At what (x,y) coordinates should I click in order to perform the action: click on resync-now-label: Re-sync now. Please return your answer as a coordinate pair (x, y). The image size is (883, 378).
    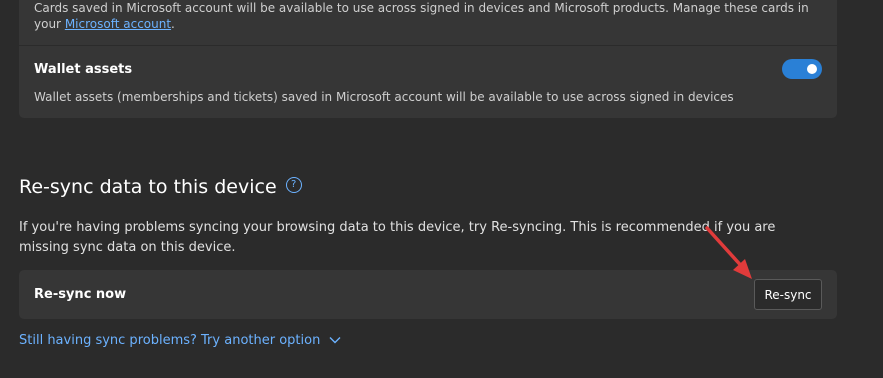
    Looking at the image, I should click on (80, 294).